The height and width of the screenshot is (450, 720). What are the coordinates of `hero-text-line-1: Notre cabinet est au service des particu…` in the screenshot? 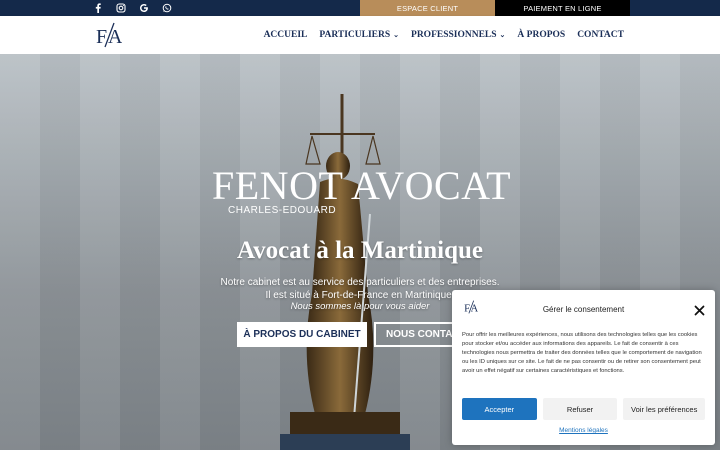 It's located at (360, 282).